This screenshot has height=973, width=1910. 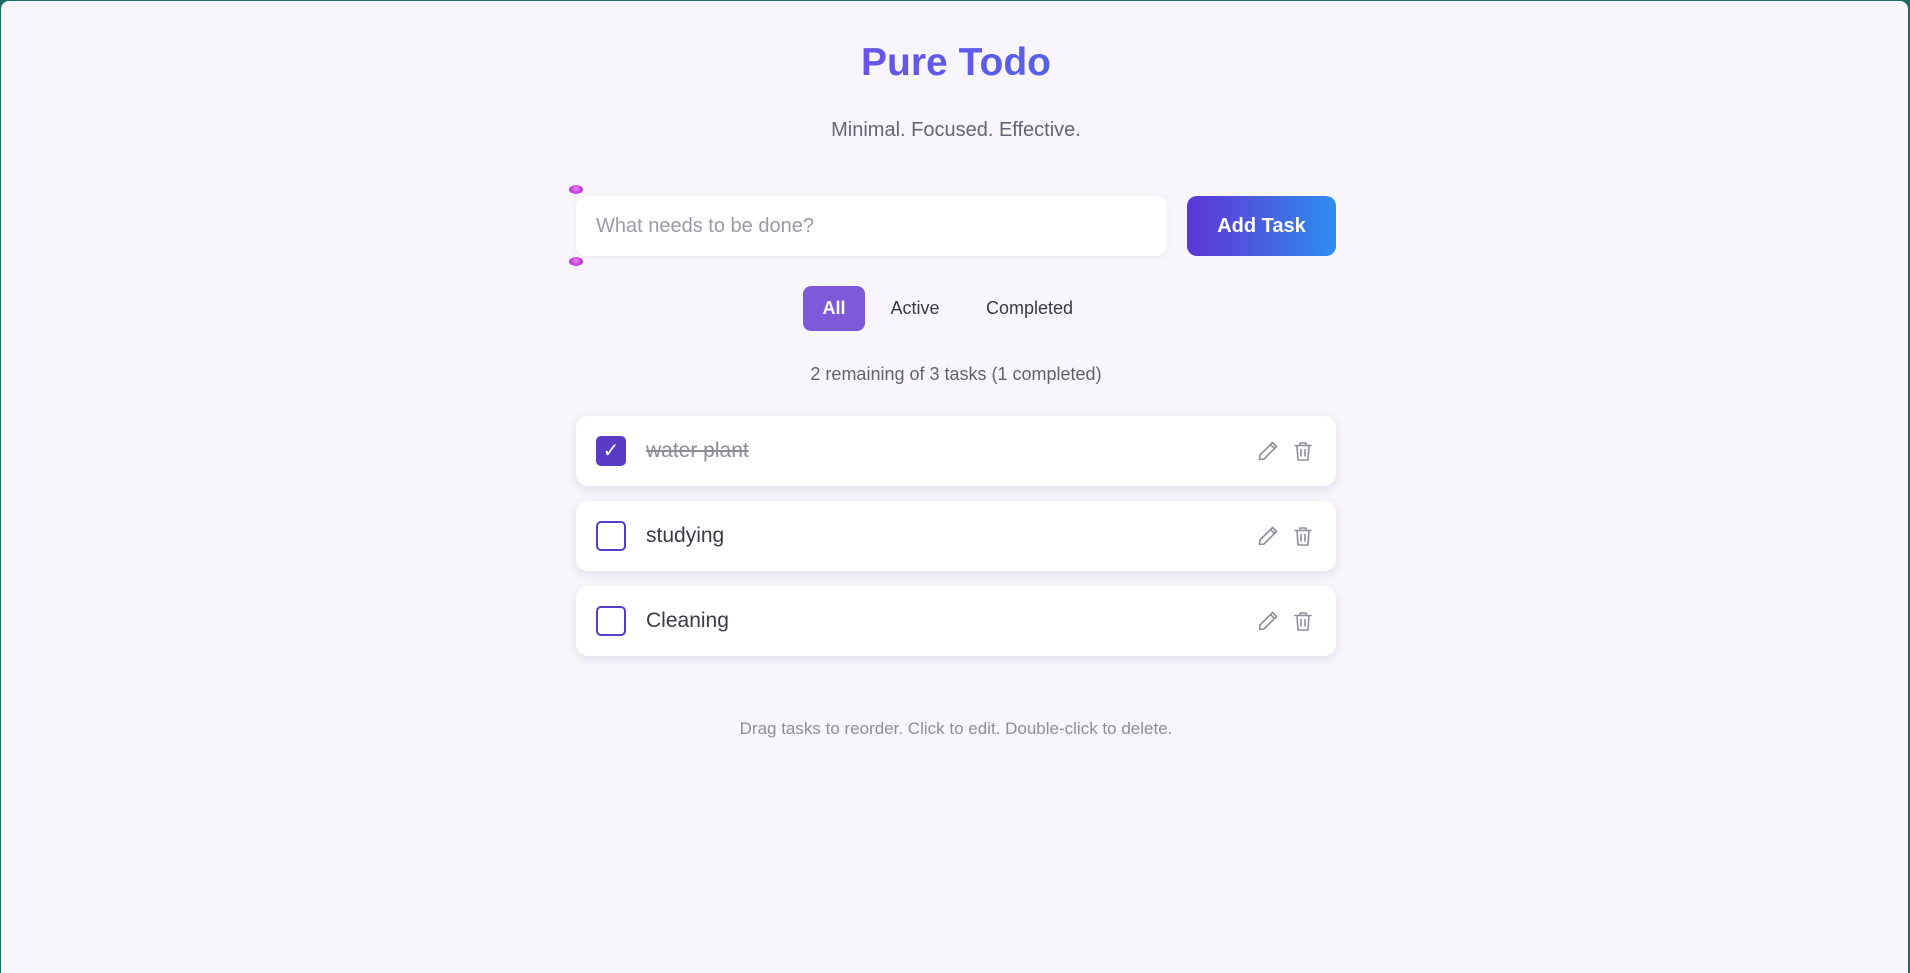 What do you see at coordinates (956, 63) in the screenshot?
I see `app-title: Pure Todo` at bounding box center [956, 63].